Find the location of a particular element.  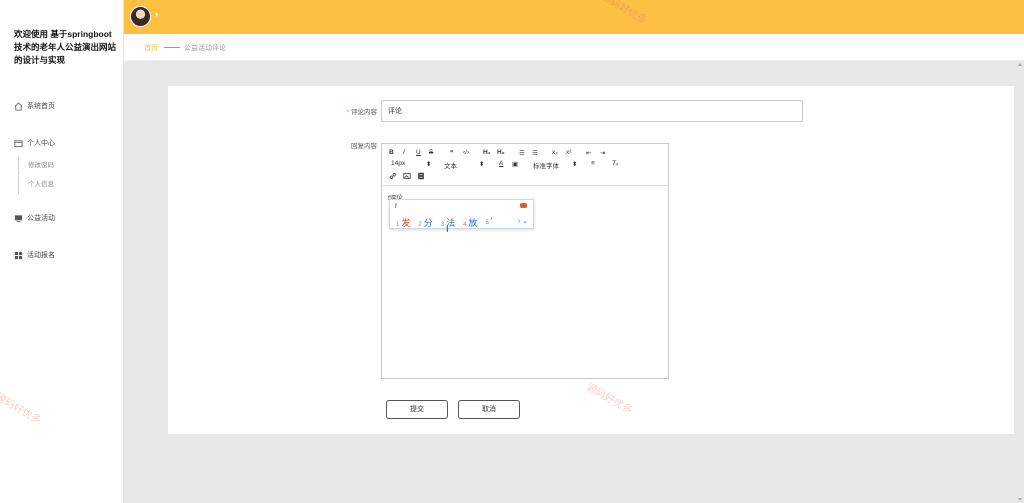

video-icon is located at coordinates (421, 177).